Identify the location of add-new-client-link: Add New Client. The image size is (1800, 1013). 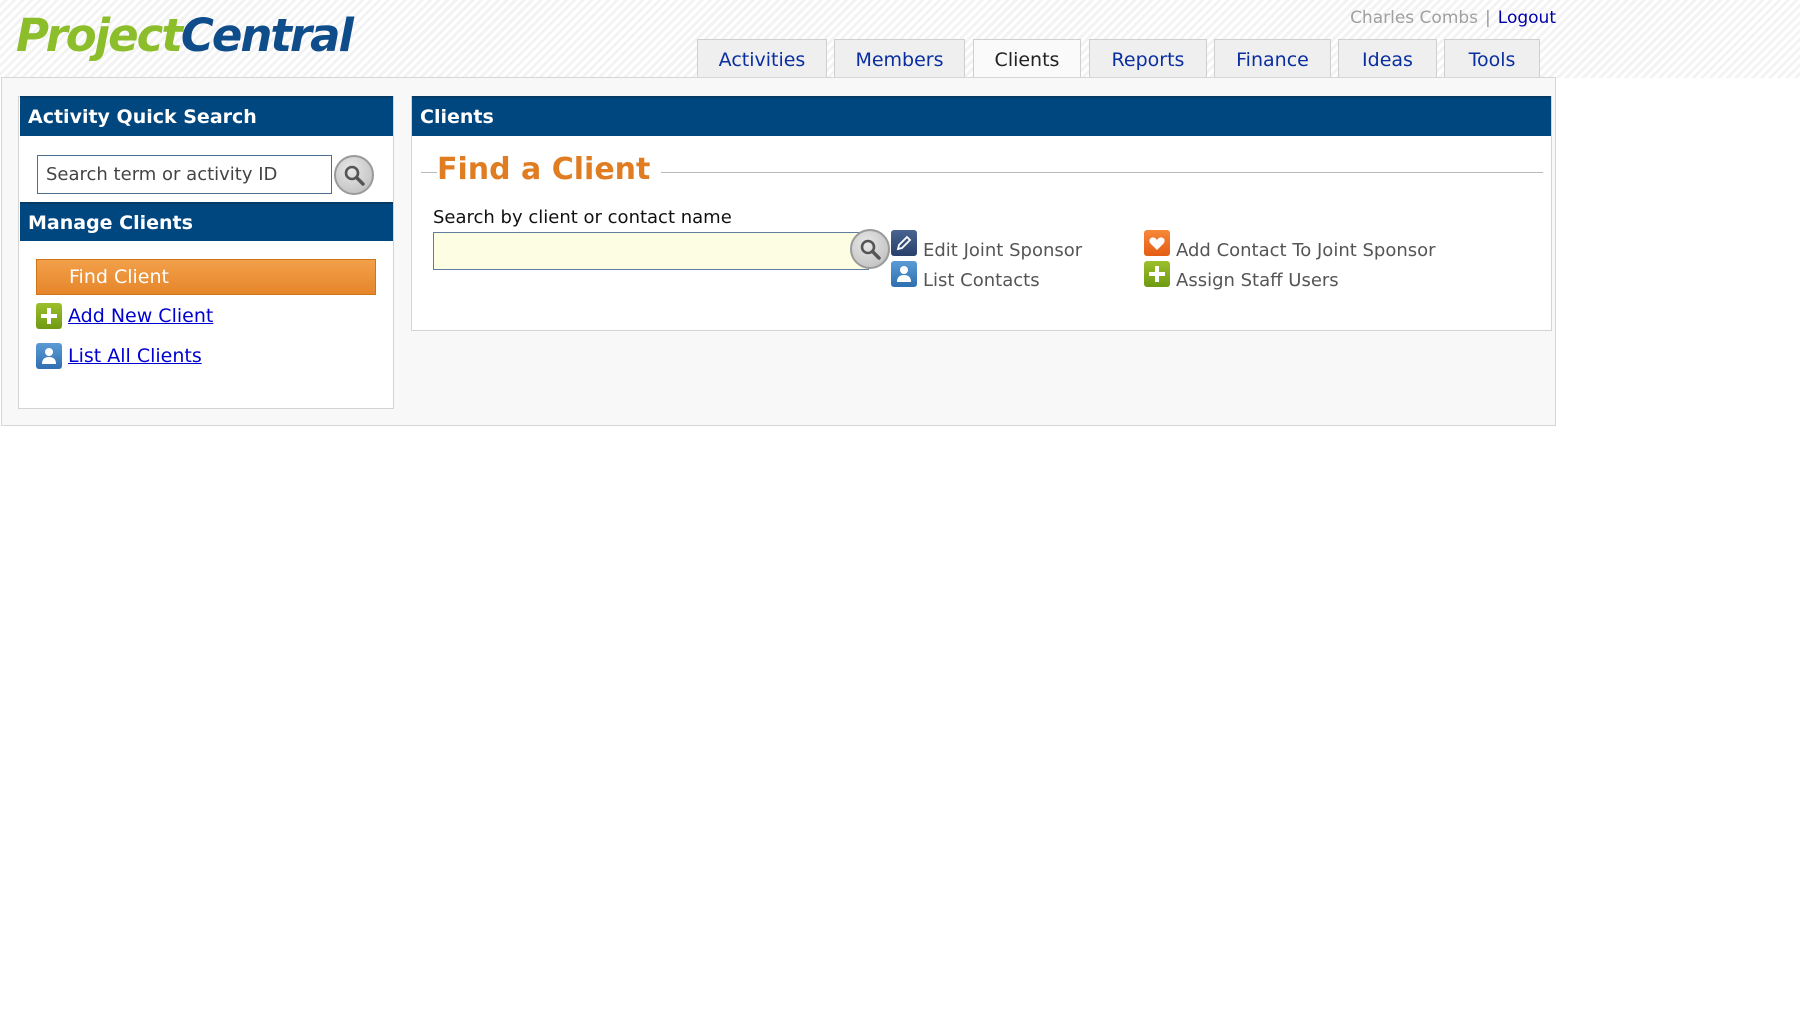
(140, 316).